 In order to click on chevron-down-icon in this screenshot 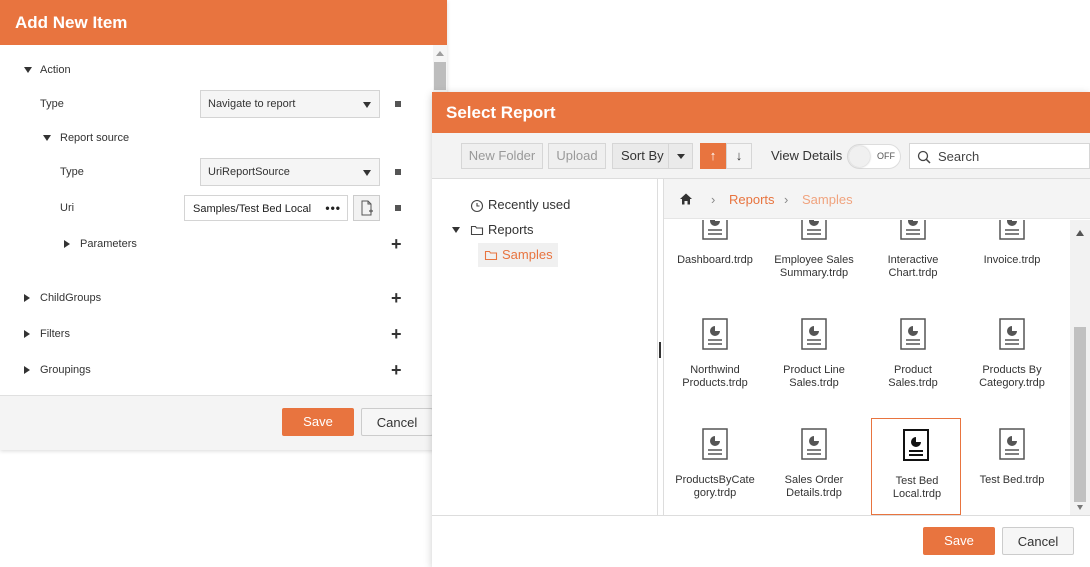, I will do `click(681, 156)`.